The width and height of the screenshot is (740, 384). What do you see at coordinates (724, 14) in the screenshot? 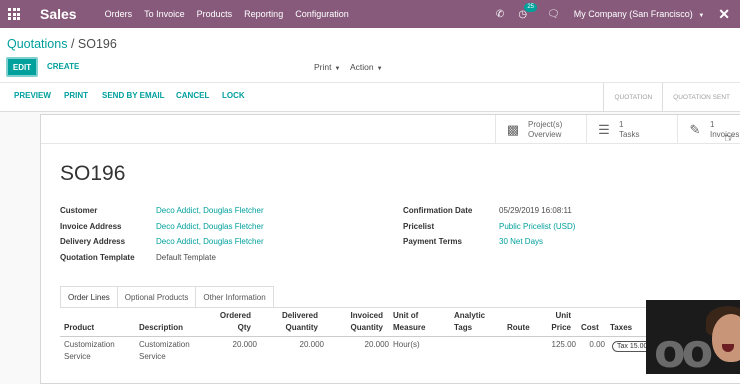
I see `close-icon: ✕` at bounding box center [724, 14].